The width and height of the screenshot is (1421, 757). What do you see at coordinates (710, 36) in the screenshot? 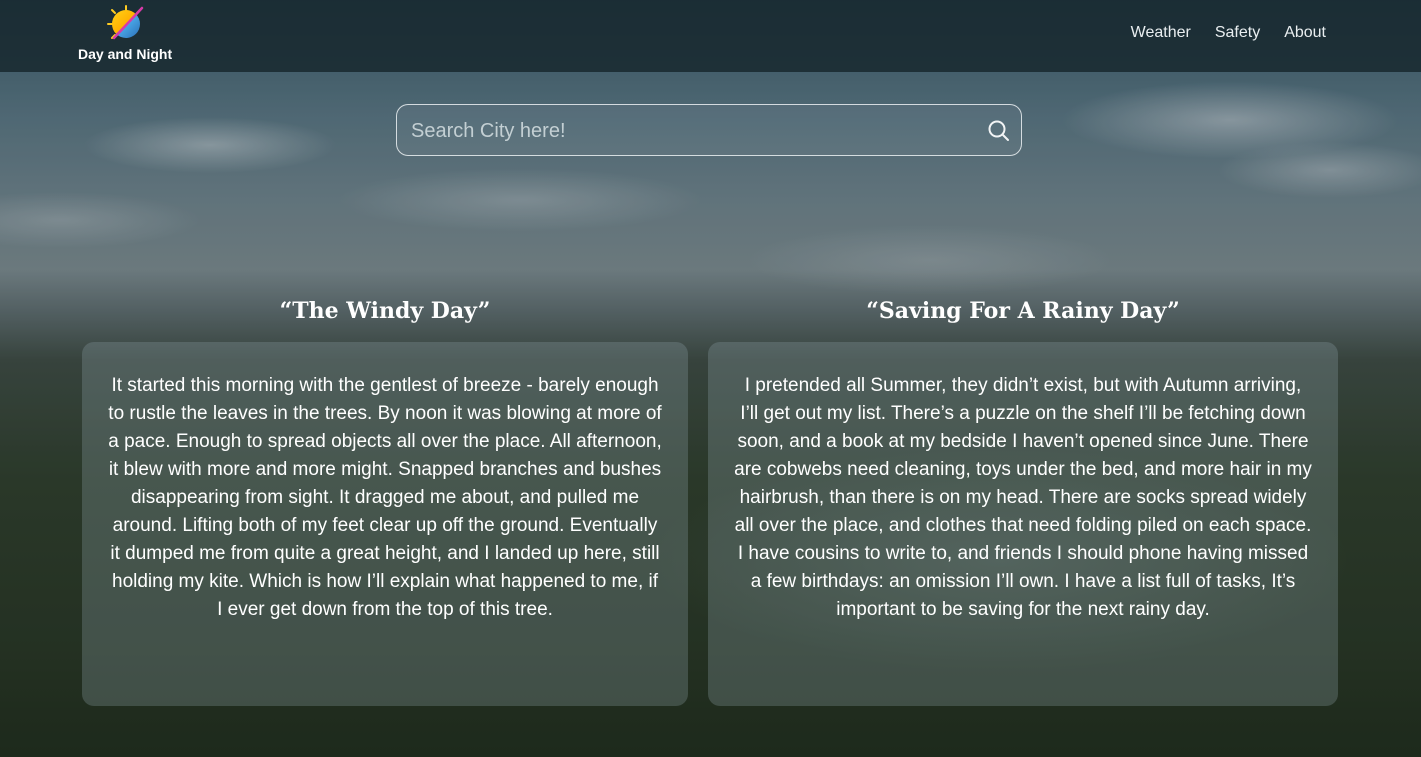
I see `navbar: Day and Night Weather Safety About` at bounding box center [710, 36].